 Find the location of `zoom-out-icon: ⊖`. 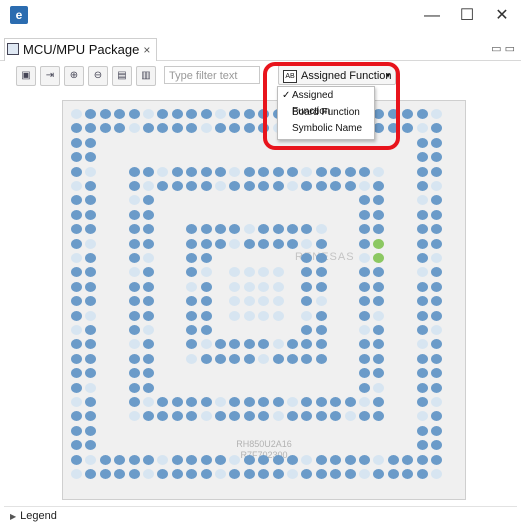

zoom-out-icon: ⊖ is located at coordinates (98, 76).